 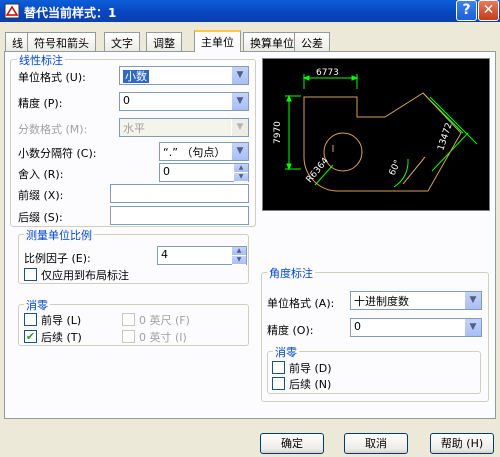 What do you see at coordinates (57, 258) in the screenshot?
I see `scale-factor-label: 比例因子 (E):` at bounding box center [57, 258].